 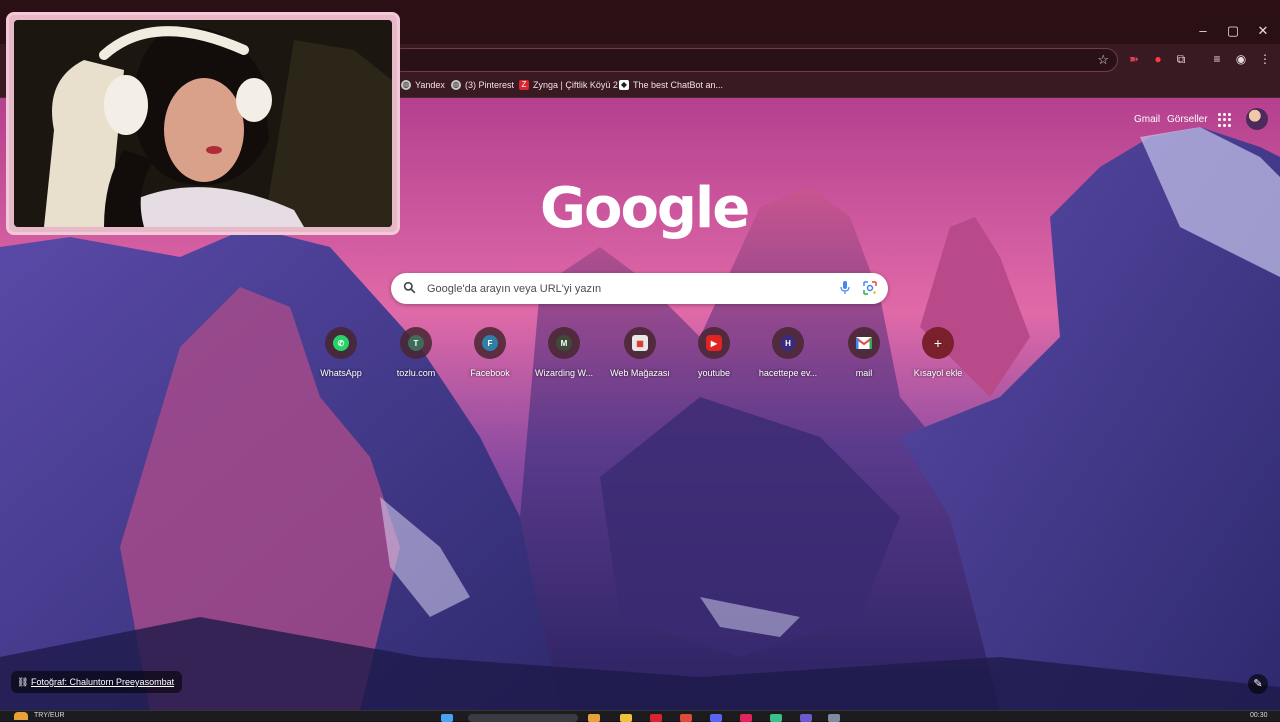 I want to click on taskbar-search-box, so click(x=523, y=718).